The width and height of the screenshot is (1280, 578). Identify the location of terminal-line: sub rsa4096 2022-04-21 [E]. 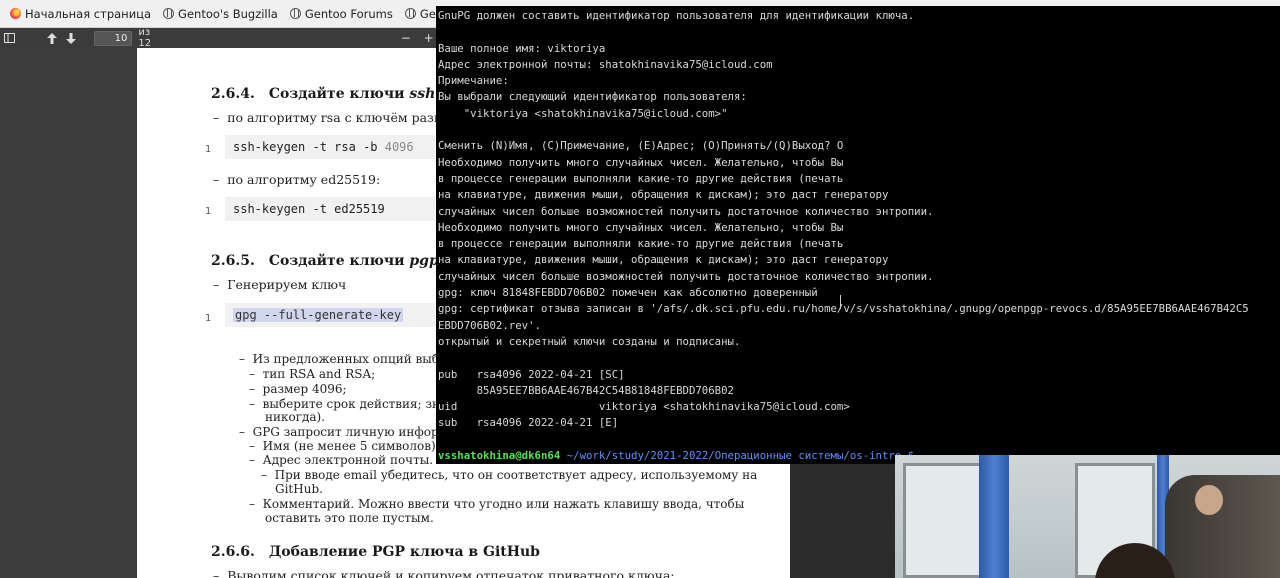
(528, 423).